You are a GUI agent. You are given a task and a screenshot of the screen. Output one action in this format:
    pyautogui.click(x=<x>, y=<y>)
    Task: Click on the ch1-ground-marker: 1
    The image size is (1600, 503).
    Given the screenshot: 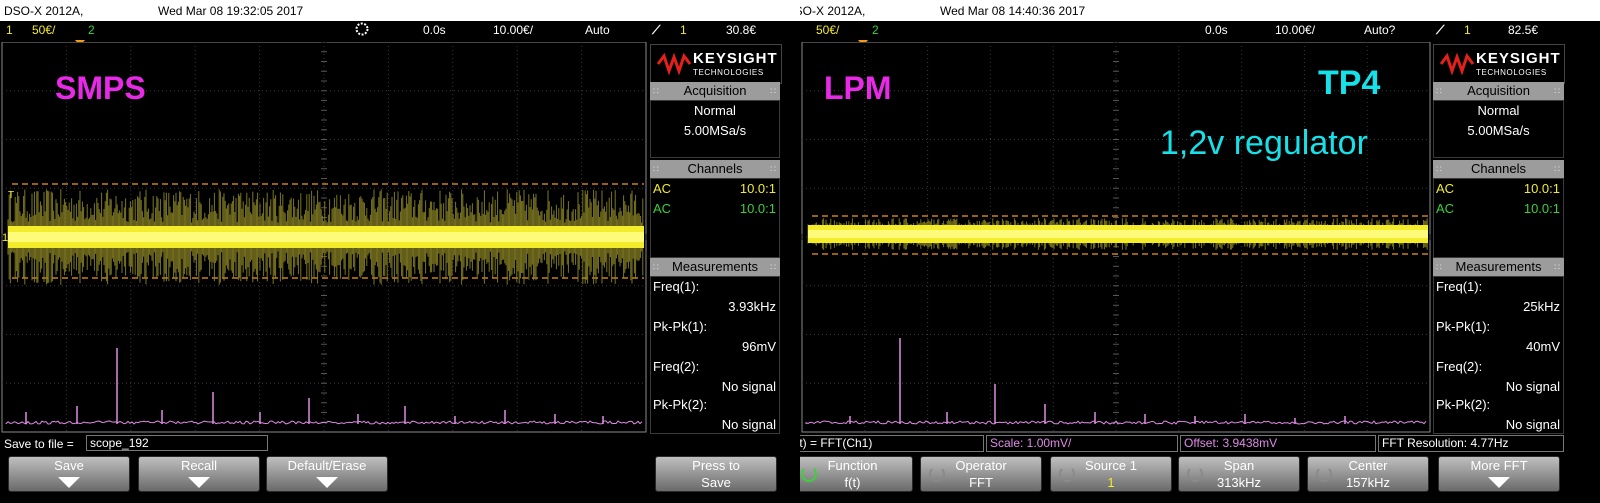 What is the action you would take?
    pyautogui.click(x=5, y=238)
    